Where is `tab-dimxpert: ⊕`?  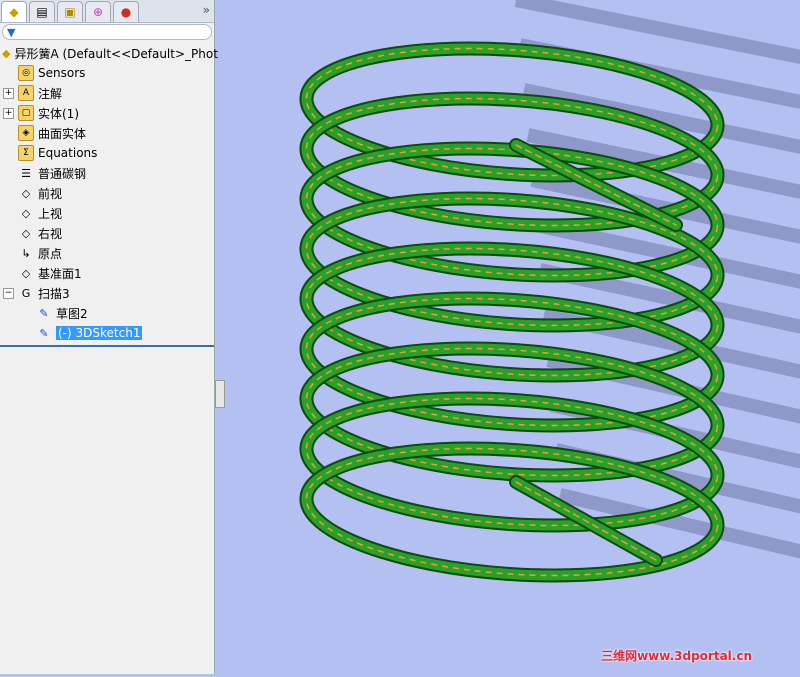
tab-dimxpert: ⊕ is located at coordinates (98, 11).